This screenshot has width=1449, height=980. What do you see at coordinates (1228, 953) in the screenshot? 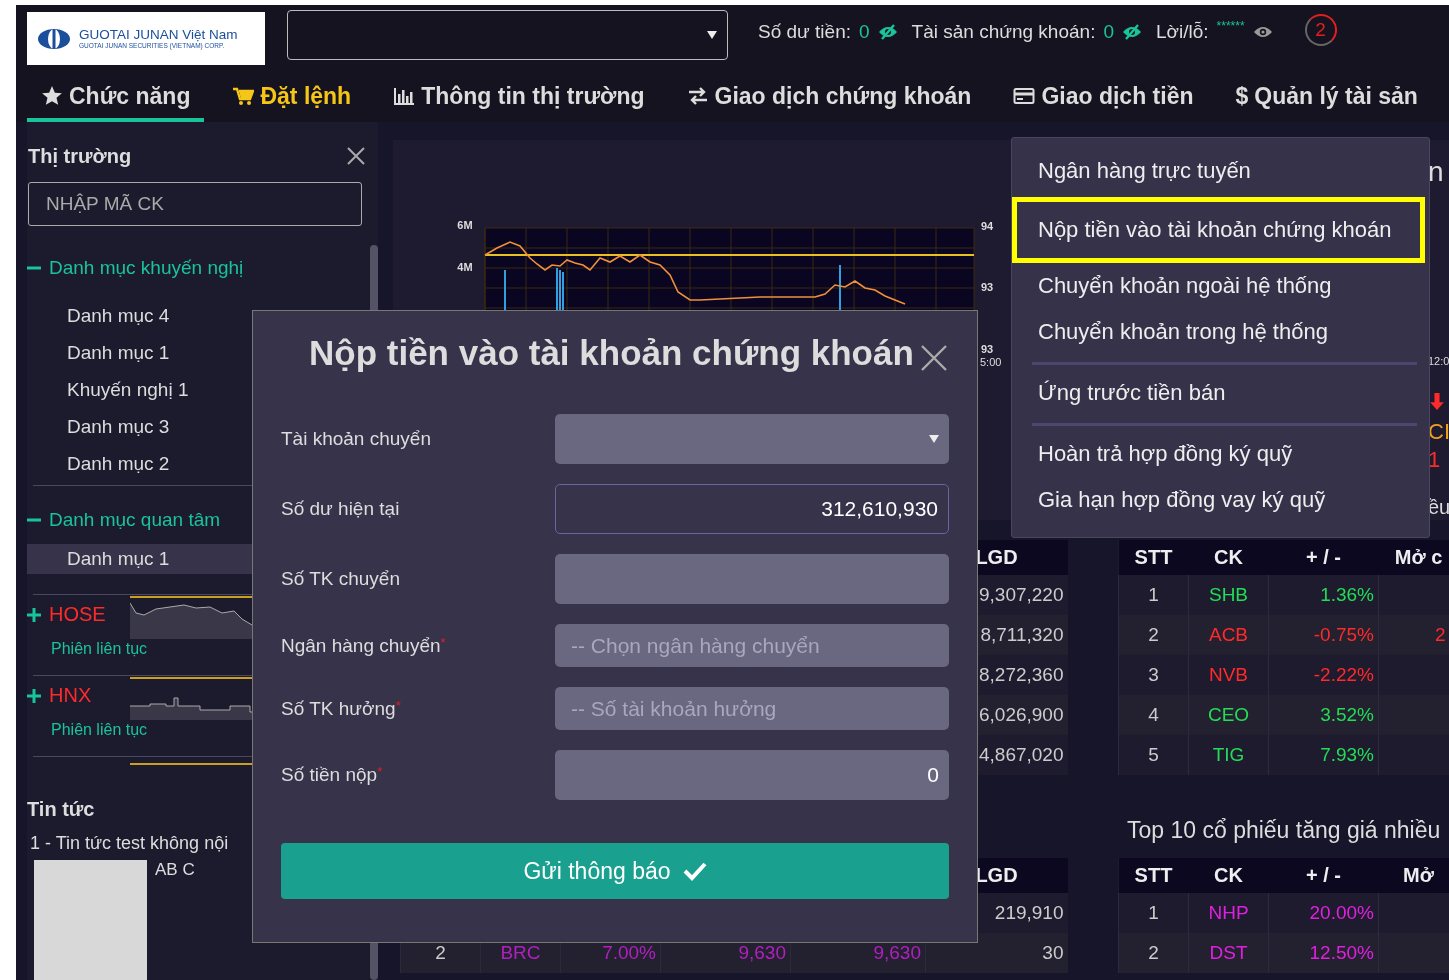
I see `table-cell: DST` at bounding box center [1228, 953].